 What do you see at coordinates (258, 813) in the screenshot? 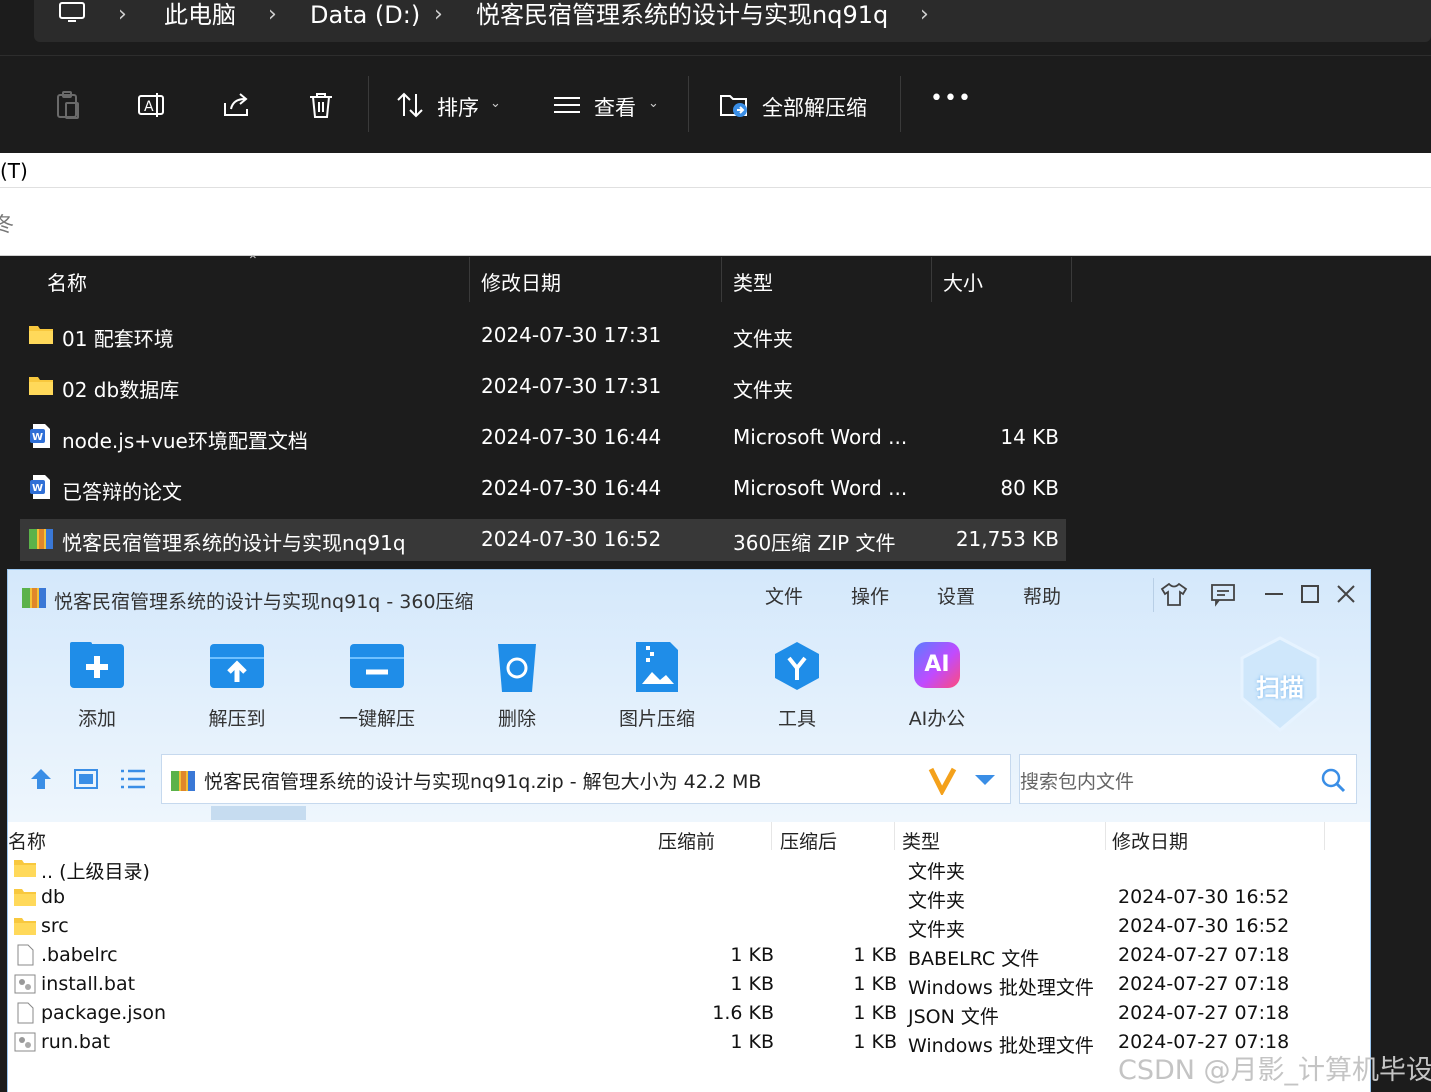
I see `tab-indicator` at bounding box center [258, 813].